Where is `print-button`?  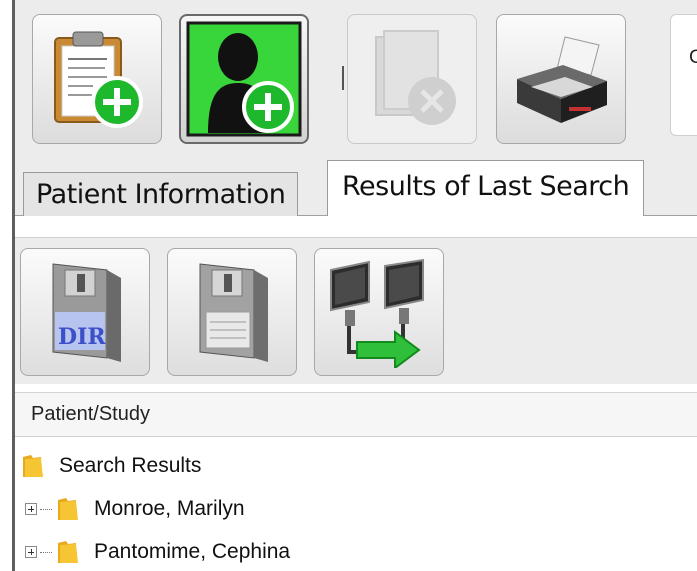
print-button is located at coordinates (561, 79).